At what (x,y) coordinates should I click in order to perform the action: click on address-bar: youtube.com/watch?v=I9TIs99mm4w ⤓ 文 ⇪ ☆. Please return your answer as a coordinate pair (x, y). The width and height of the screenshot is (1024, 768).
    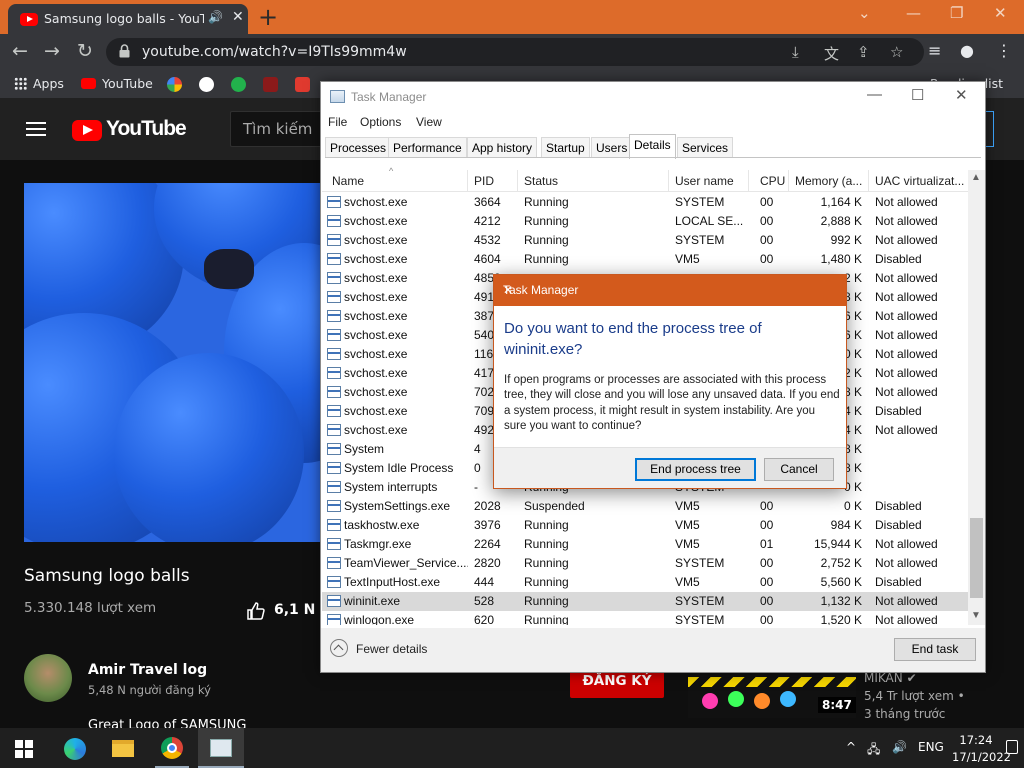
    Looking at the image, I should click on (515, 52).